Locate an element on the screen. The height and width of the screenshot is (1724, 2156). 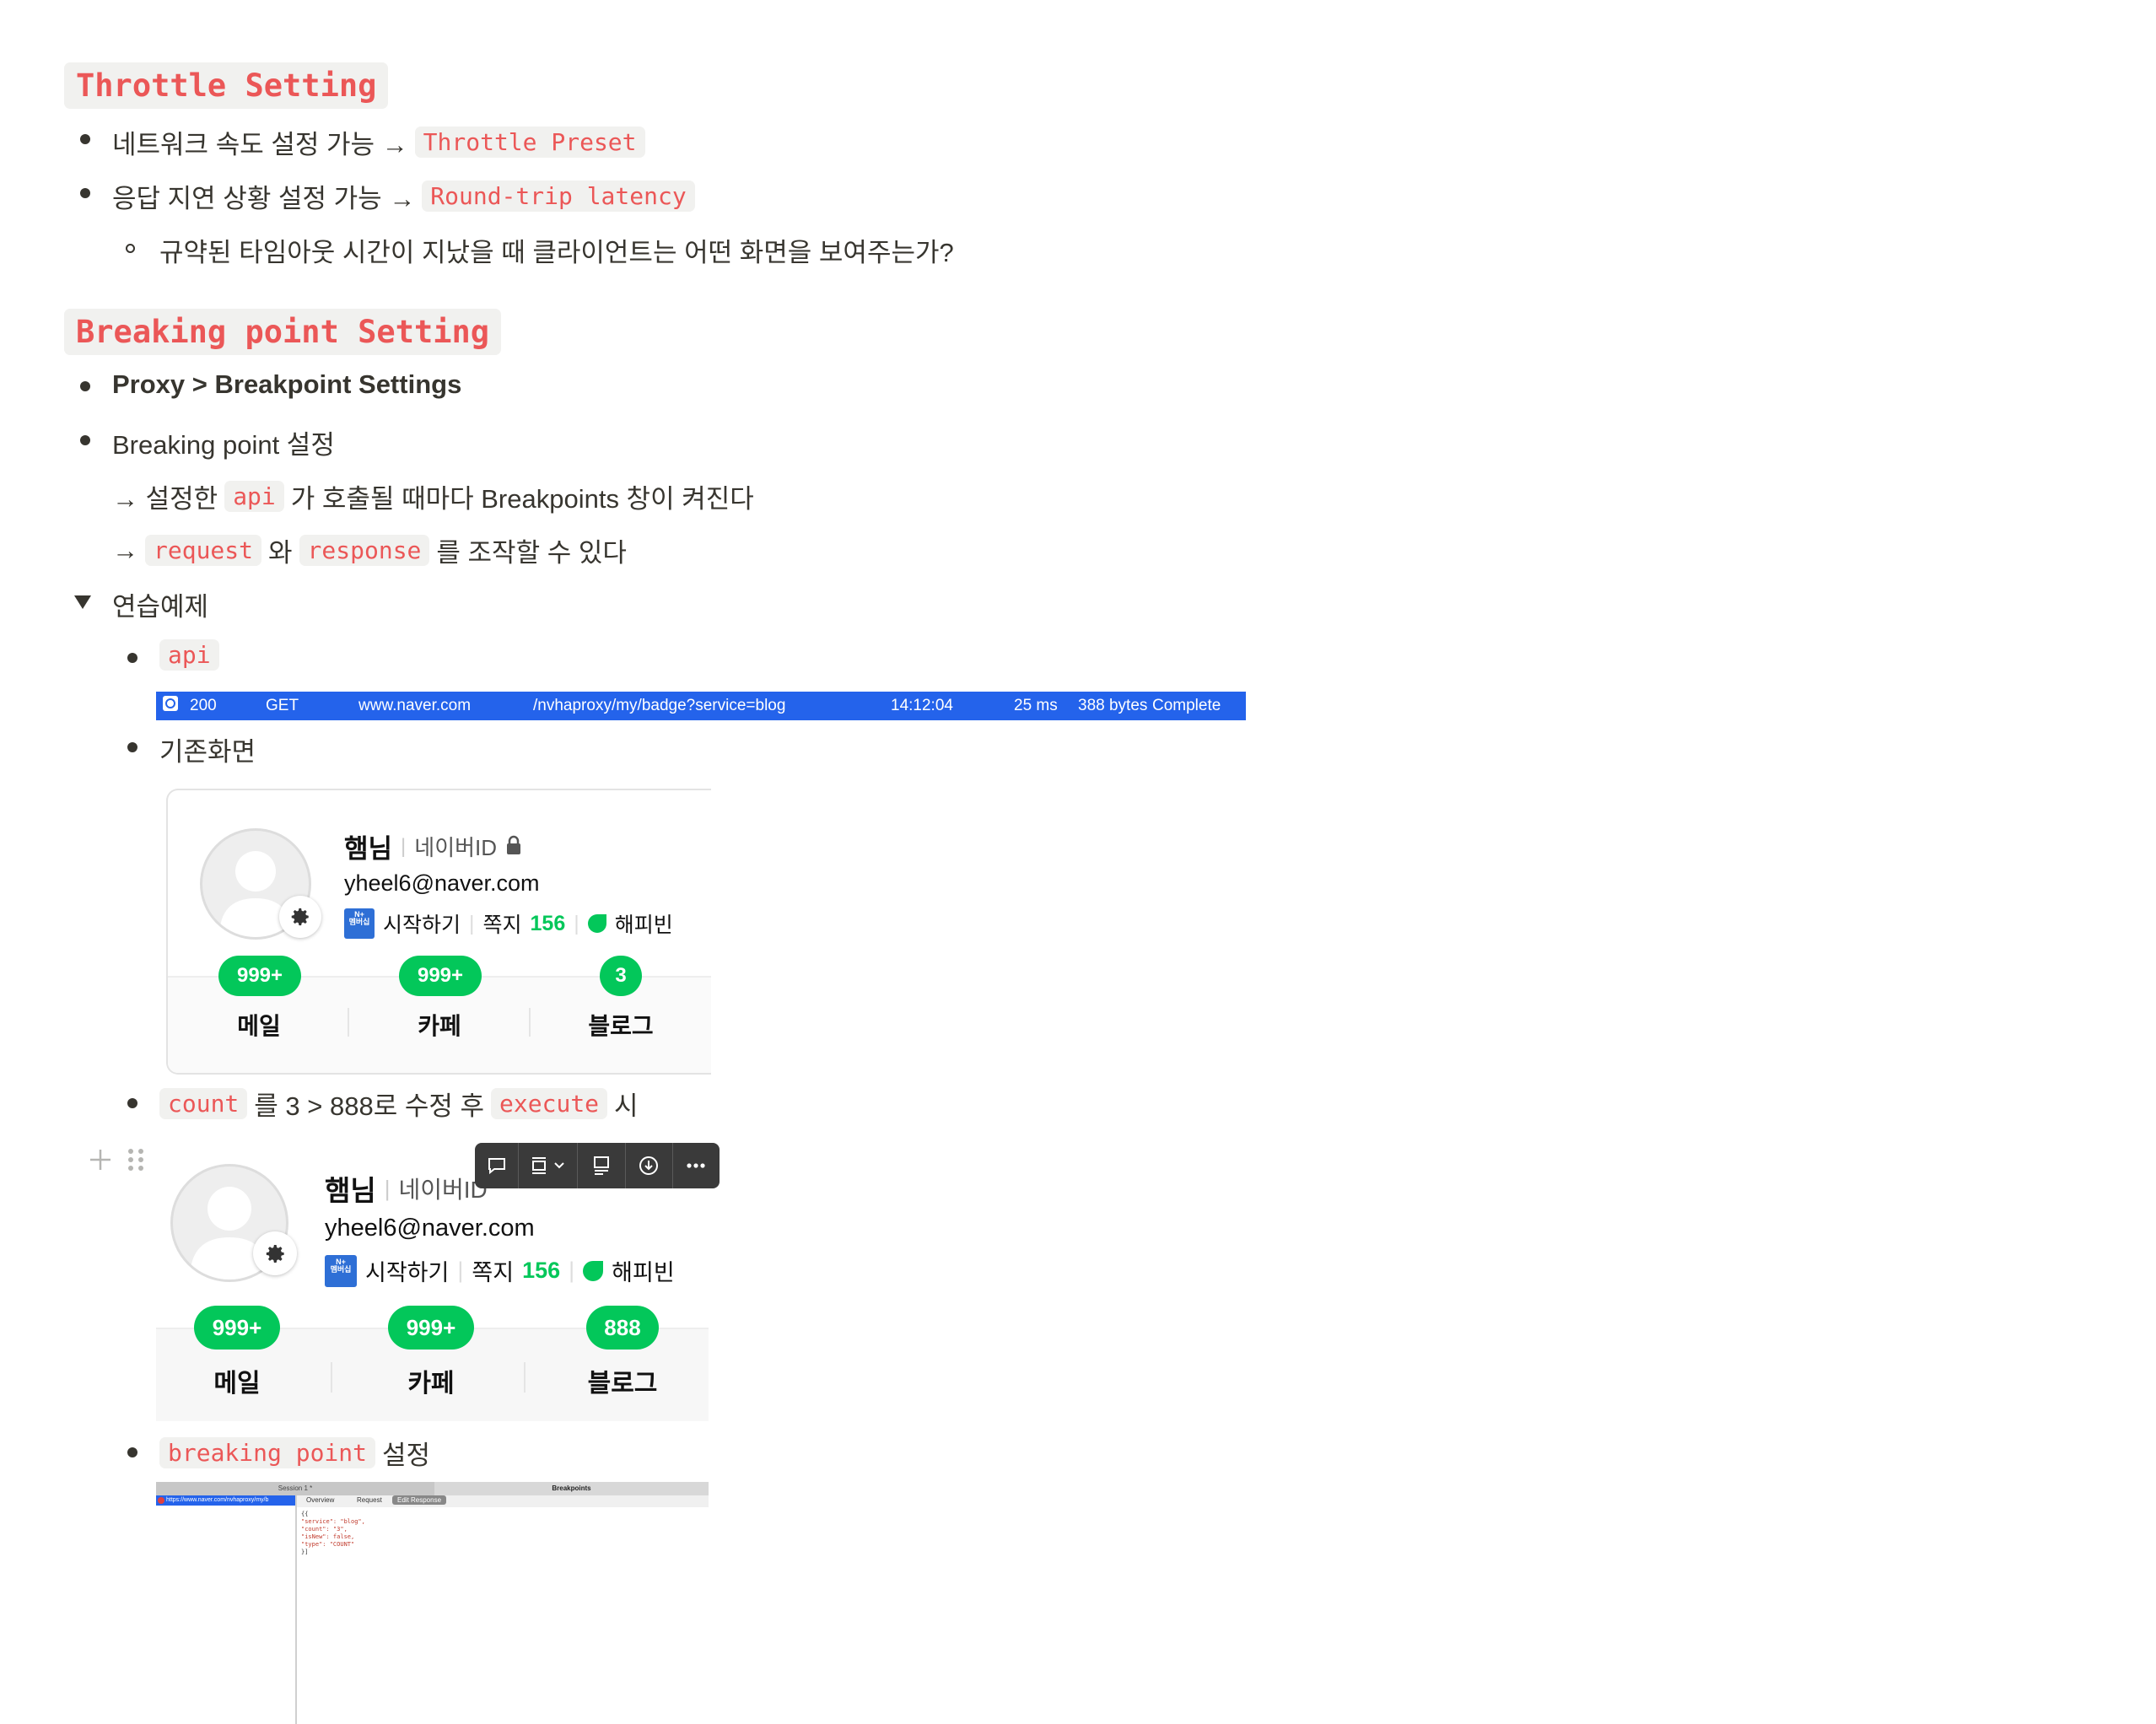
breaking-item-proxy: Proxy > Breakpoint Settings is located at coordinates (286, 384).